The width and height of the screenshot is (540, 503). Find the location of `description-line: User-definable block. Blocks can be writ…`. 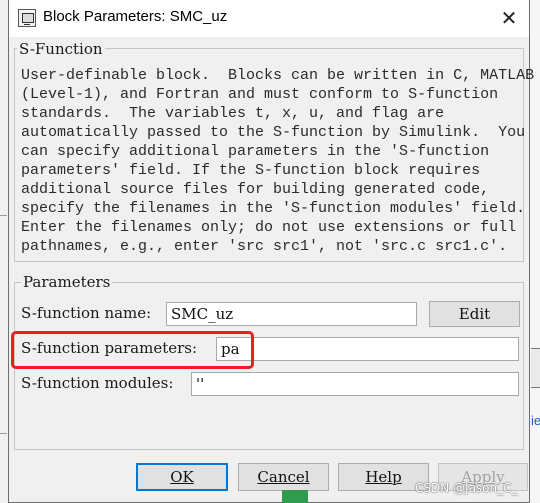

description-line: User-definable block. Blocks can be writ… is located at coordinates (278, 75).